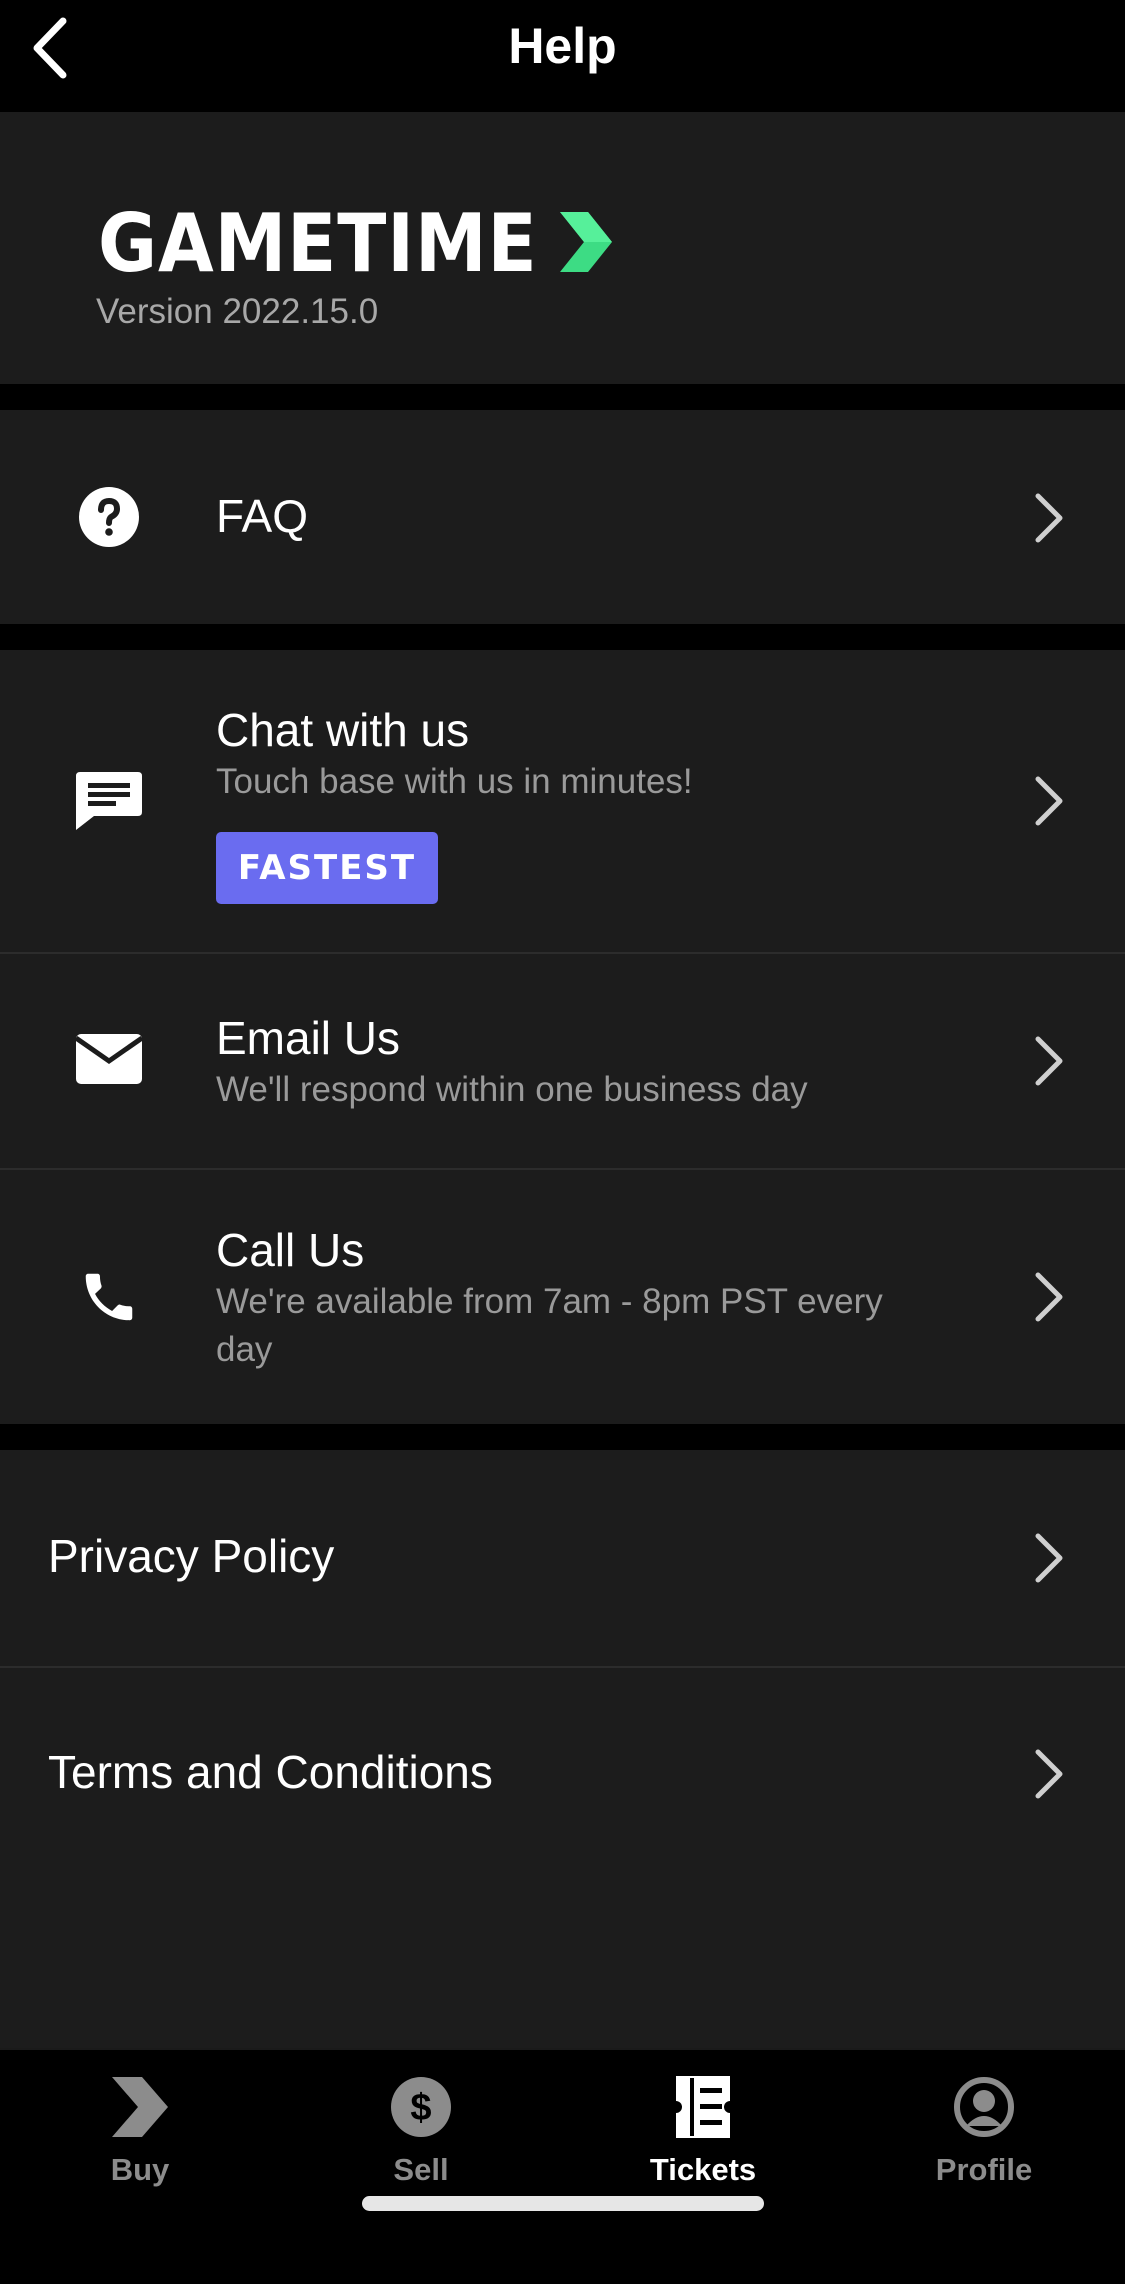 The image size is (1125, 2284). What do you see at coordinates (140, 2169) in the screenshot?
I see `tab-label: Buy` at bounding box center [140, 2169].